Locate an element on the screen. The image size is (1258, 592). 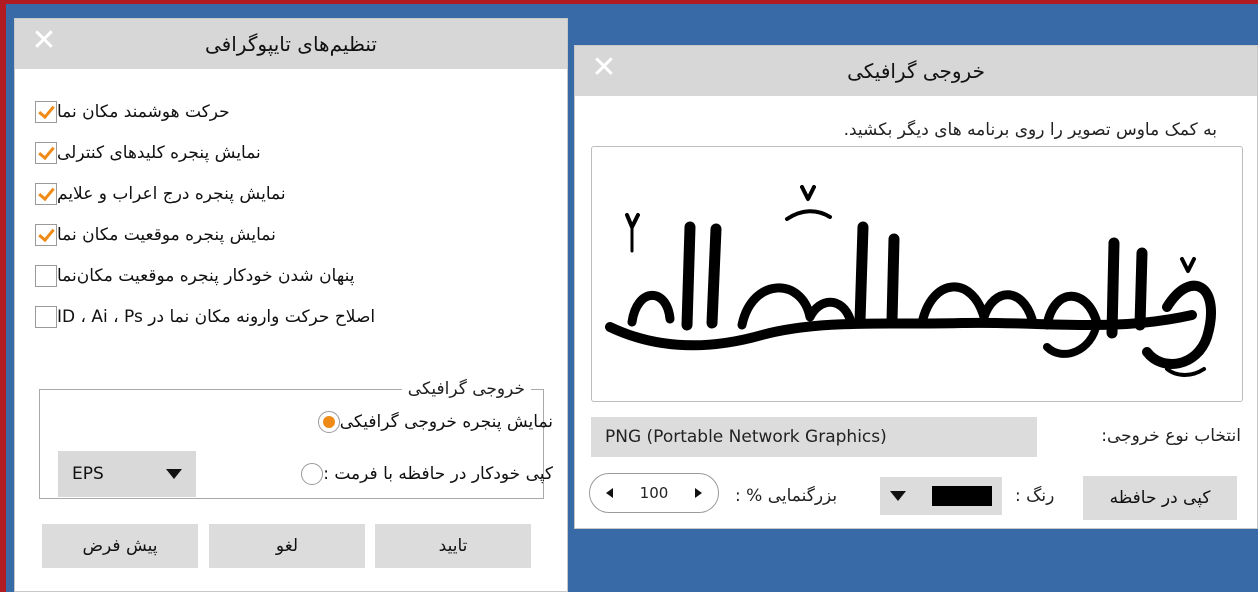
window-frame-left is located at coordinates (3, 296).